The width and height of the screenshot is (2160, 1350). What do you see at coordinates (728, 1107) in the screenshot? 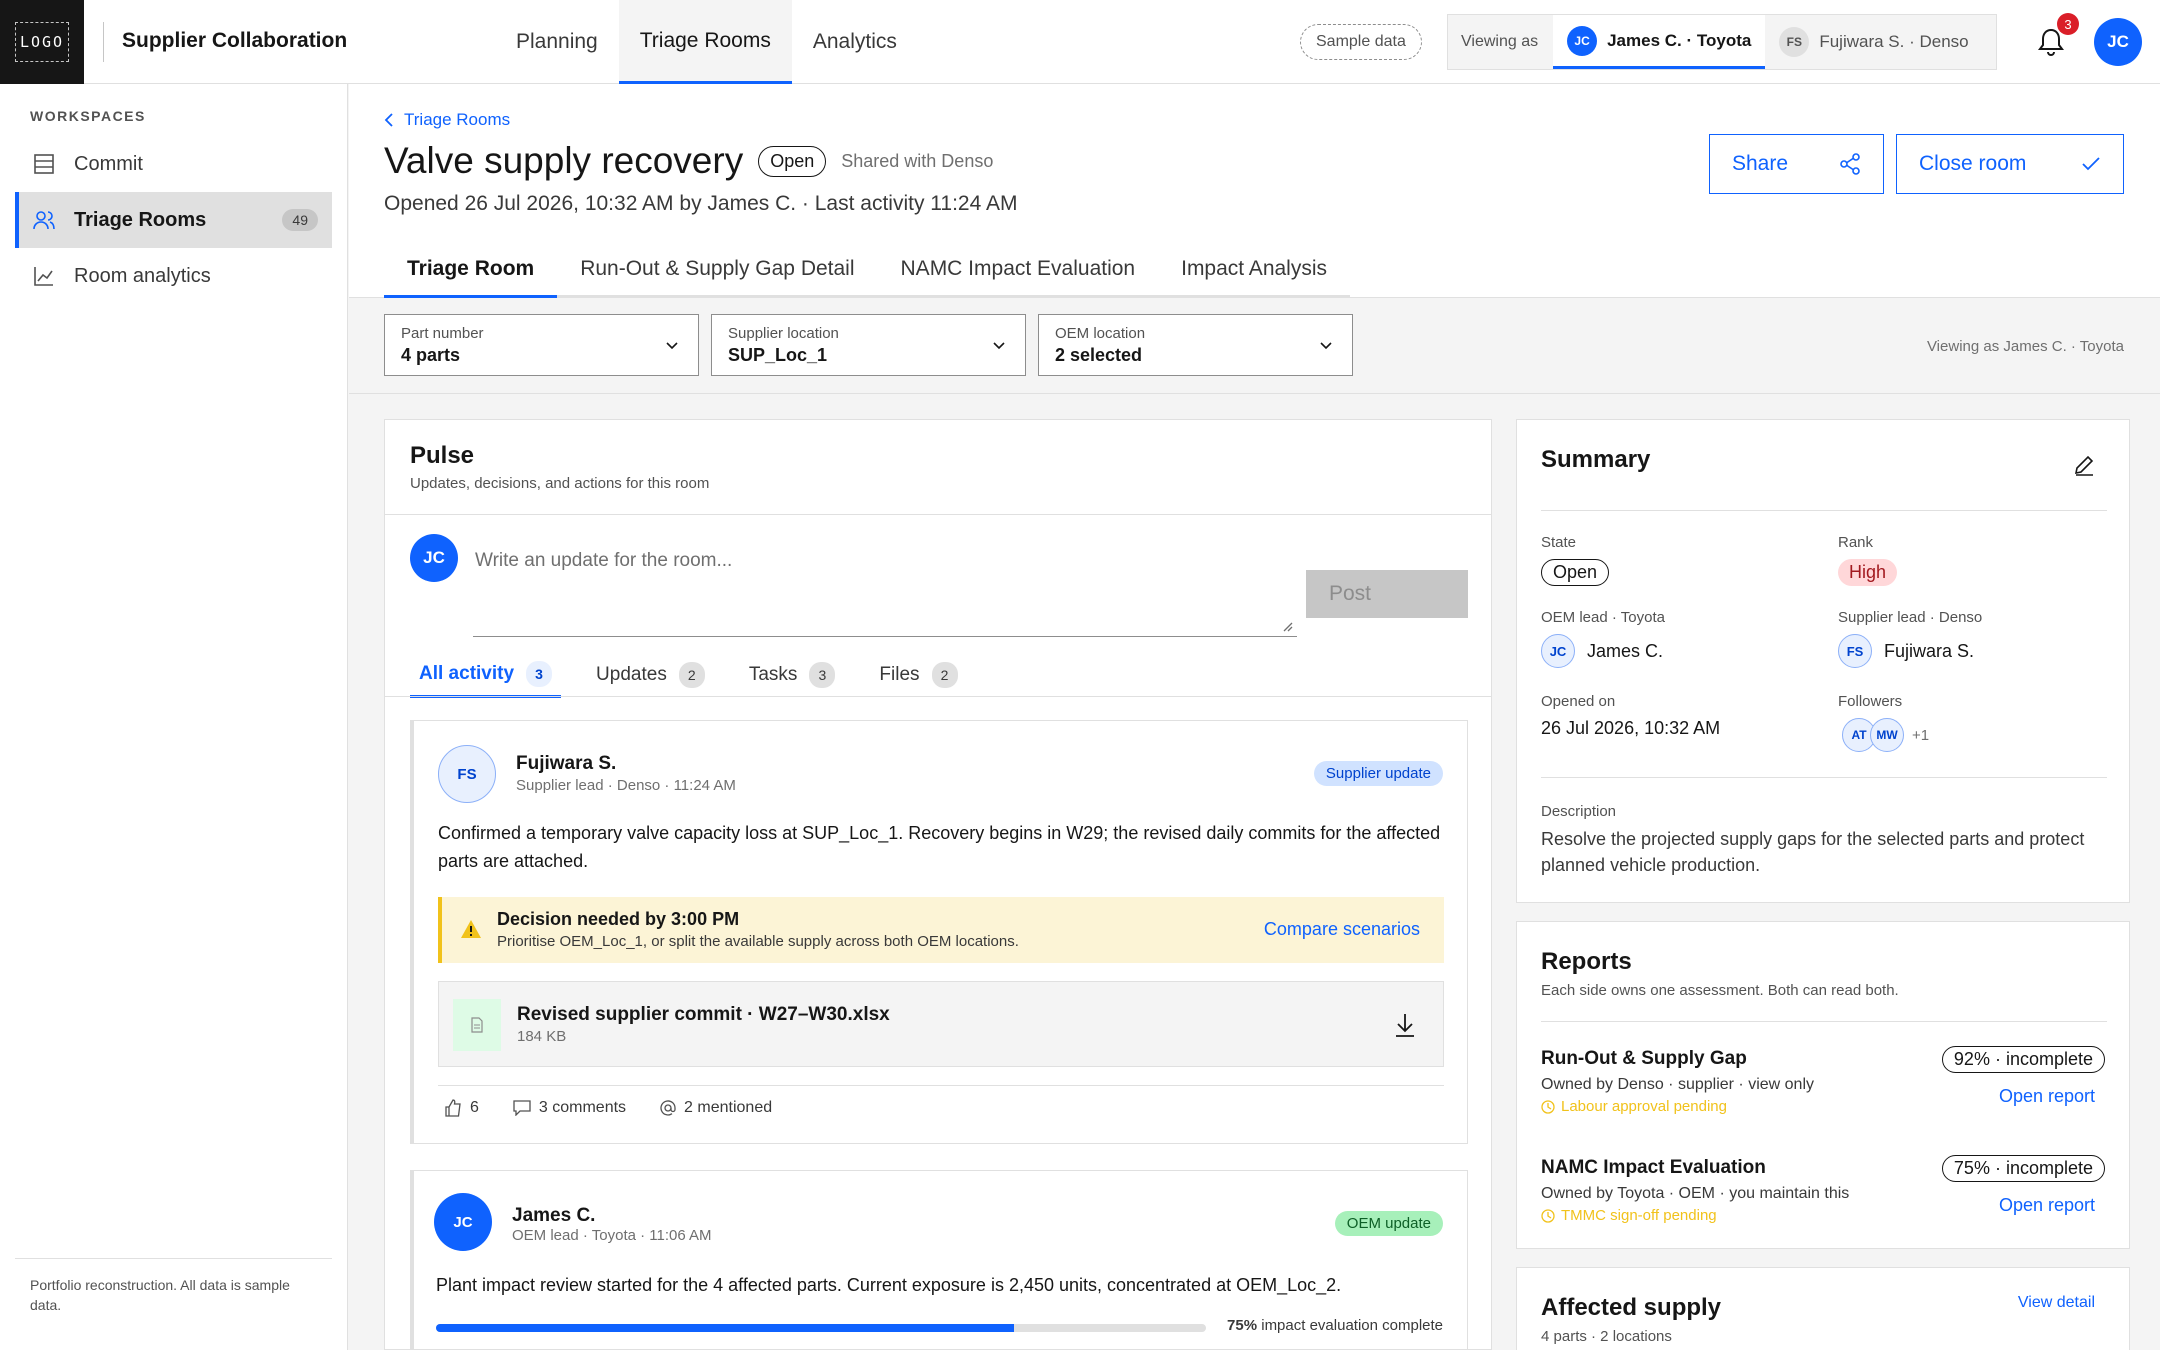
I see `mentions-count: 2 mentioned` at bounding box center [728, 1107].